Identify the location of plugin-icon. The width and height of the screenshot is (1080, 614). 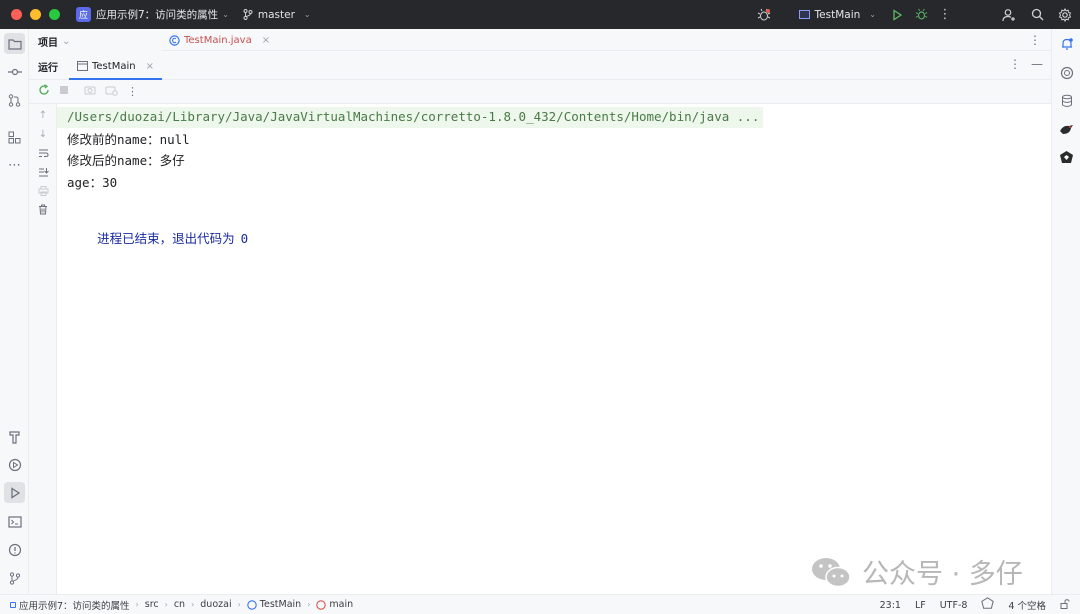
(1066, 157).